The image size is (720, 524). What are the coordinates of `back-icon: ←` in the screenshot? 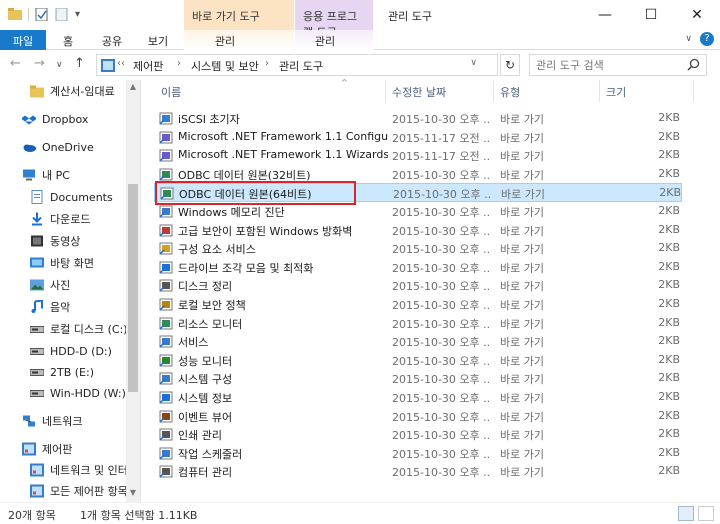 It's located at (15, 63).